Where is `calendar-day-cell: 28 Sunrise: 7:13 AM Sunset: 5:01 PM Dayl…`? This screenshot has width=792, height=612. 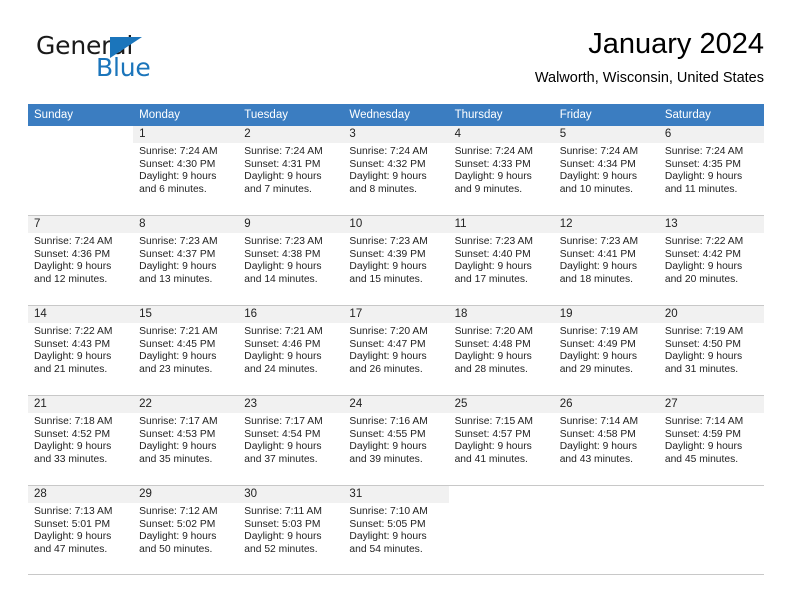 calendar-day-cell: 28 Sunrise: 7:13 AM Sunset: 5:01 PM Dayl… is located at coordinates (81, 530).